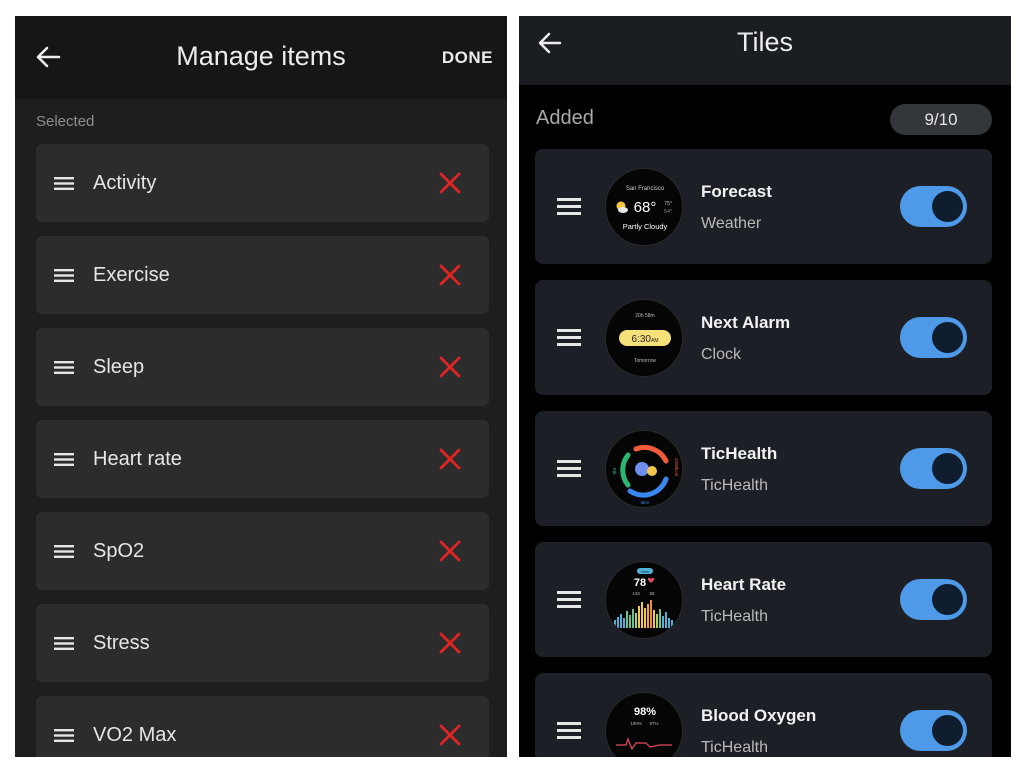  Describe the element at coordinates (721, 354) in the screenshot. I see `tile-subtitle: Clock` at that location.